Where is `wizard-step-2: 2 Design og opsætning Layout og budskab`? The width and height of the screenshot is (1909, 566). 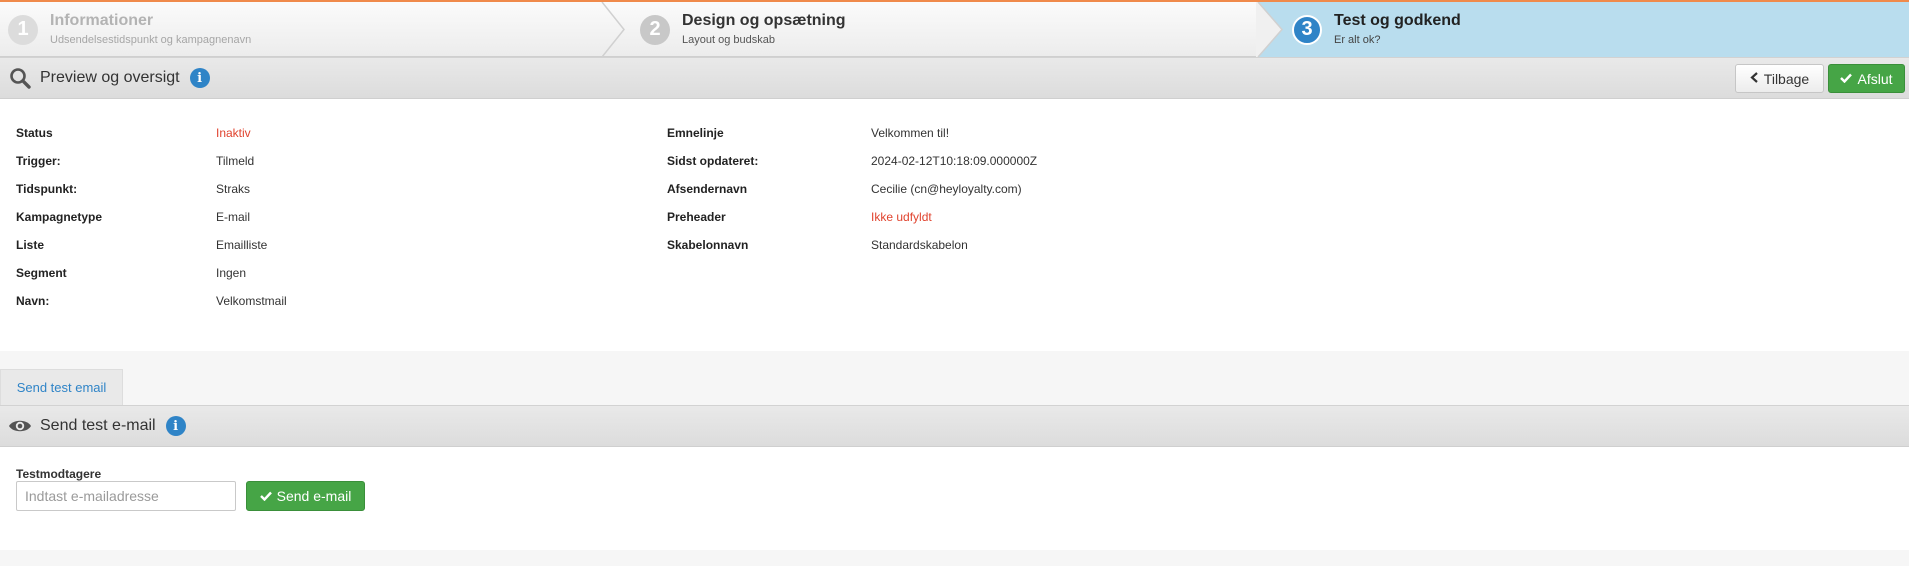 wizard-step-2: 2 Design og opsætning Layout og budskab is located at coordinates (743, 29).